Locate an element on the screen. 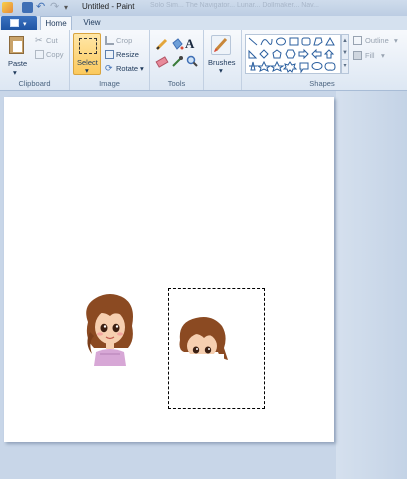  tab-view: View is located at coordinates (92, 23).